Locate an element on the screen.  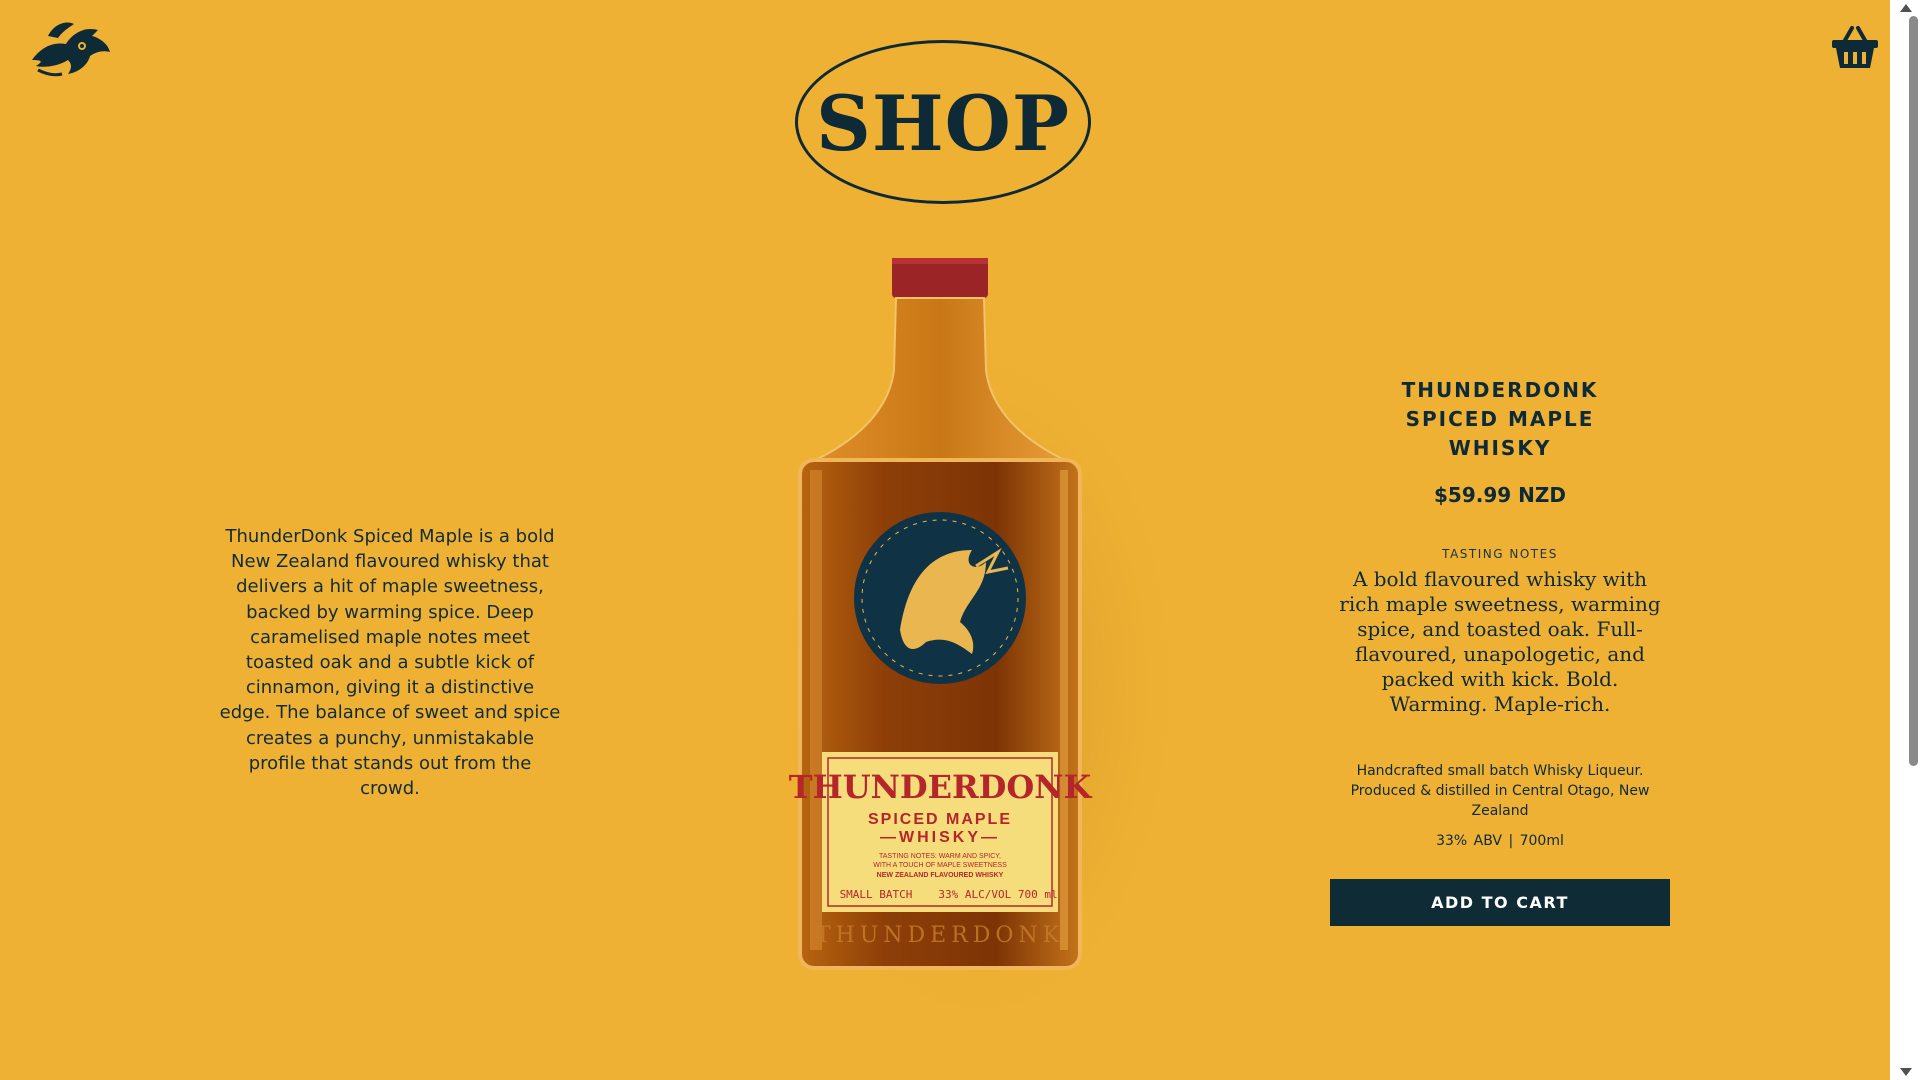
label-type: —WHISKY— is located at coordinates (940, 837).